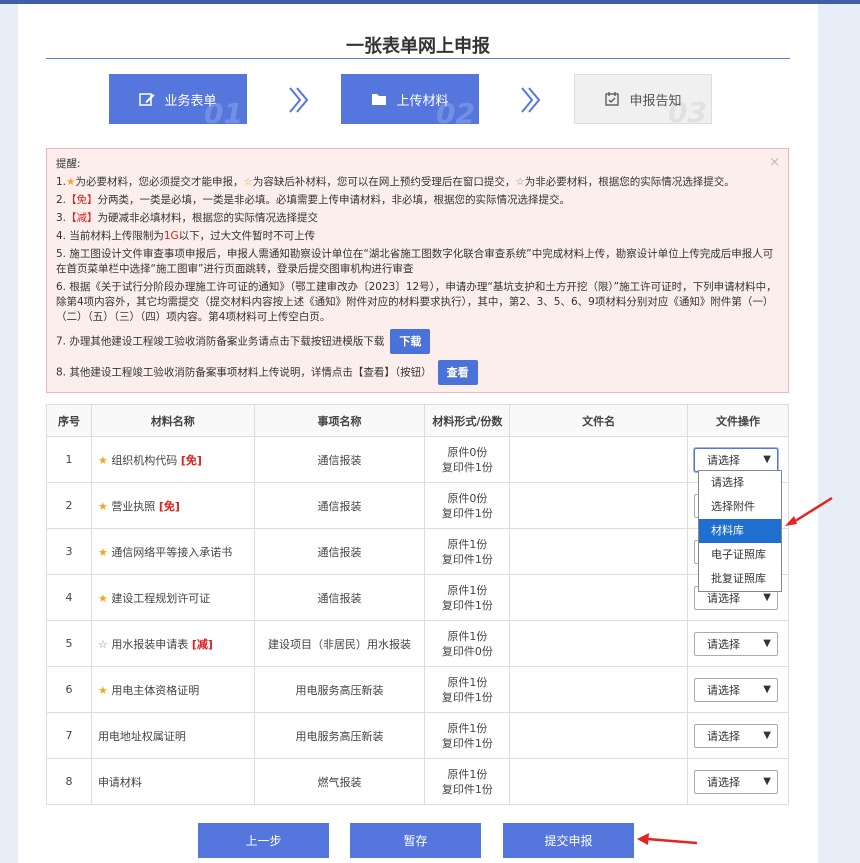 This screenshot has width=860, height=863. What do you see at coordinates (410, 99) in the screenshot?
I see `step-upload-materials: 上传材料 02` at bounding box center [410, 99].